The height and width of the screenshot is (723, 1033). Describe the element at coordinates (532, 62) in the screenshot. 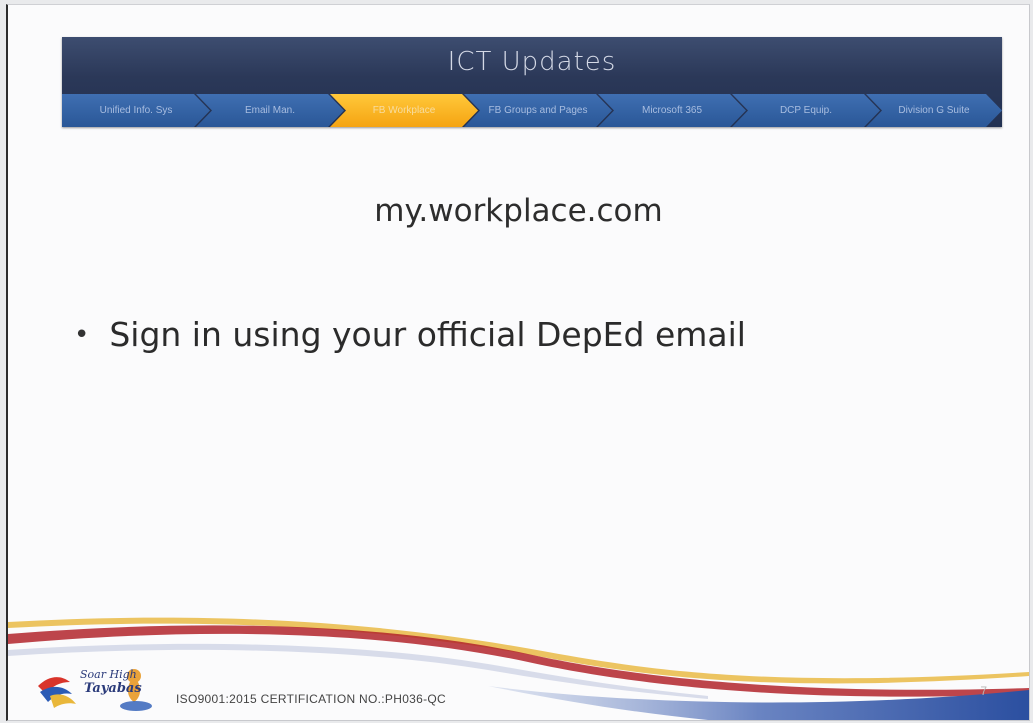

I see `banner-title: ICT Updates` at that location.